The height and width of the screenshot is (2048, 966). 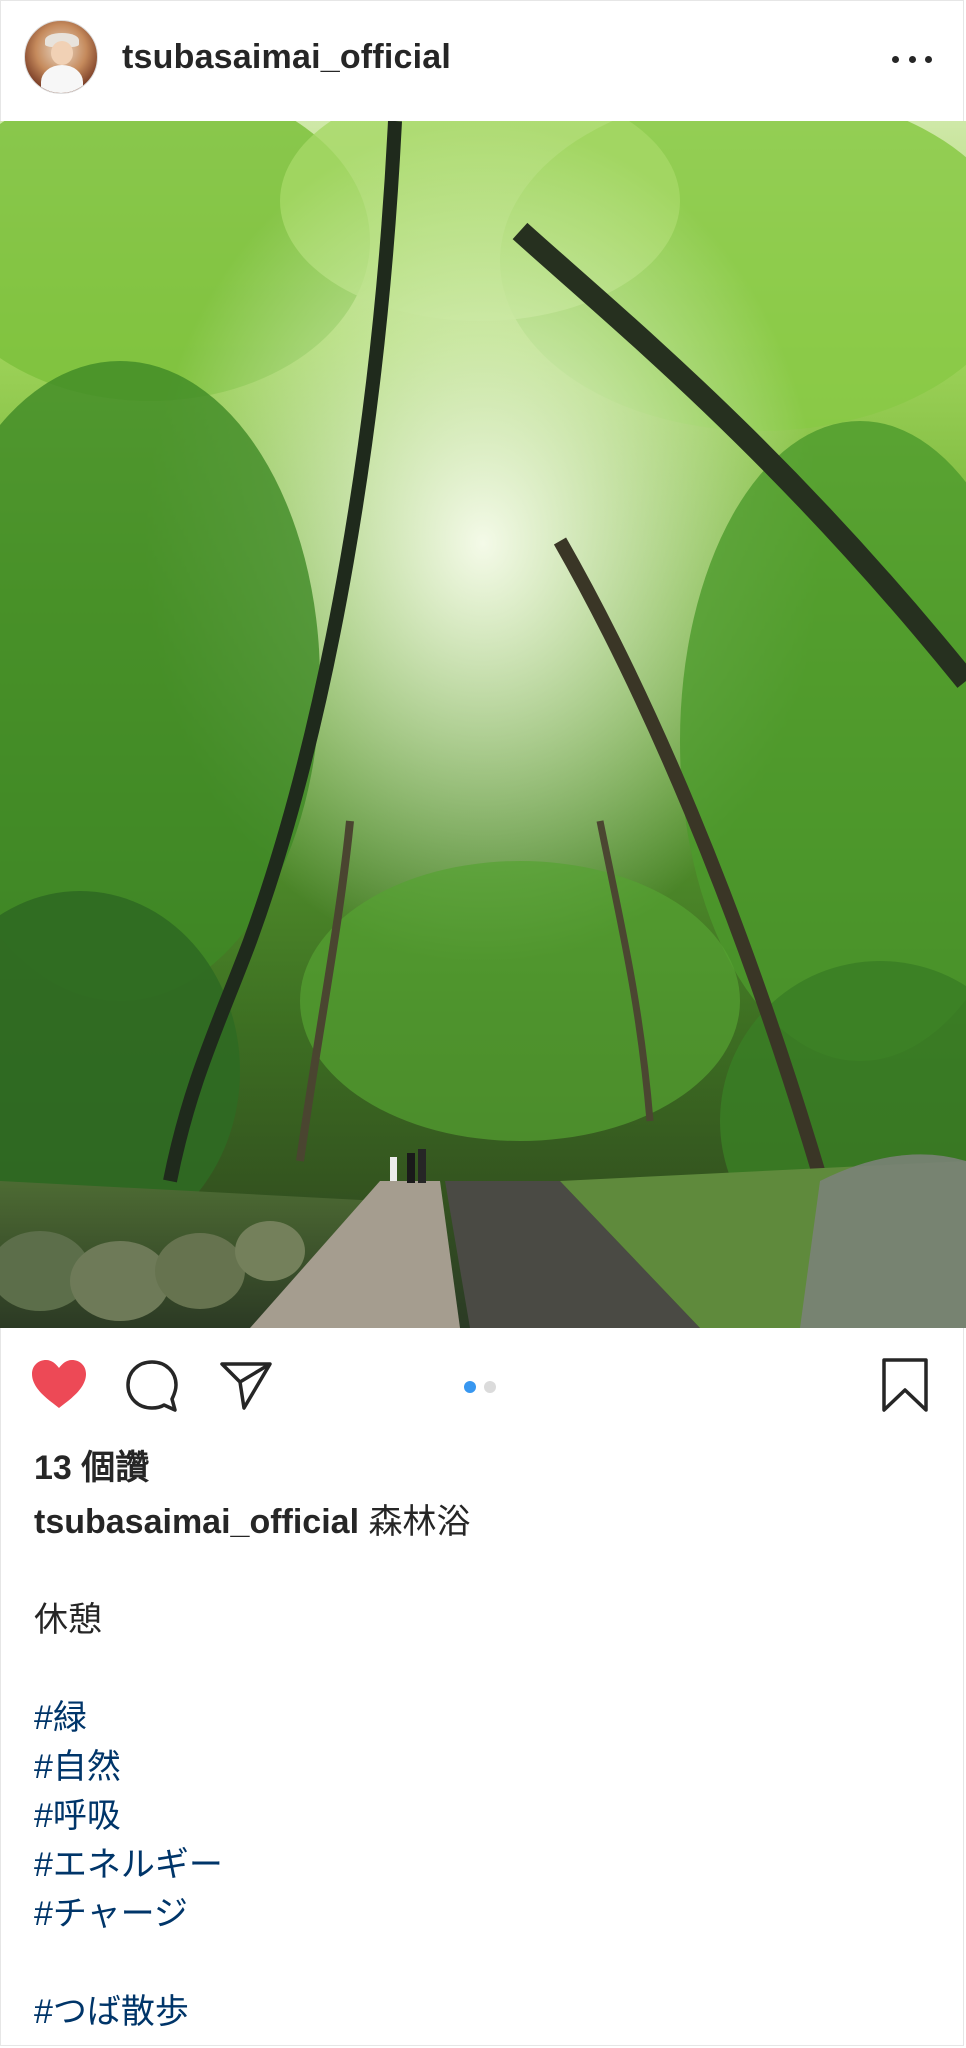 I want to click on hashtag-link: #緑, so click(x=484, y=1718).